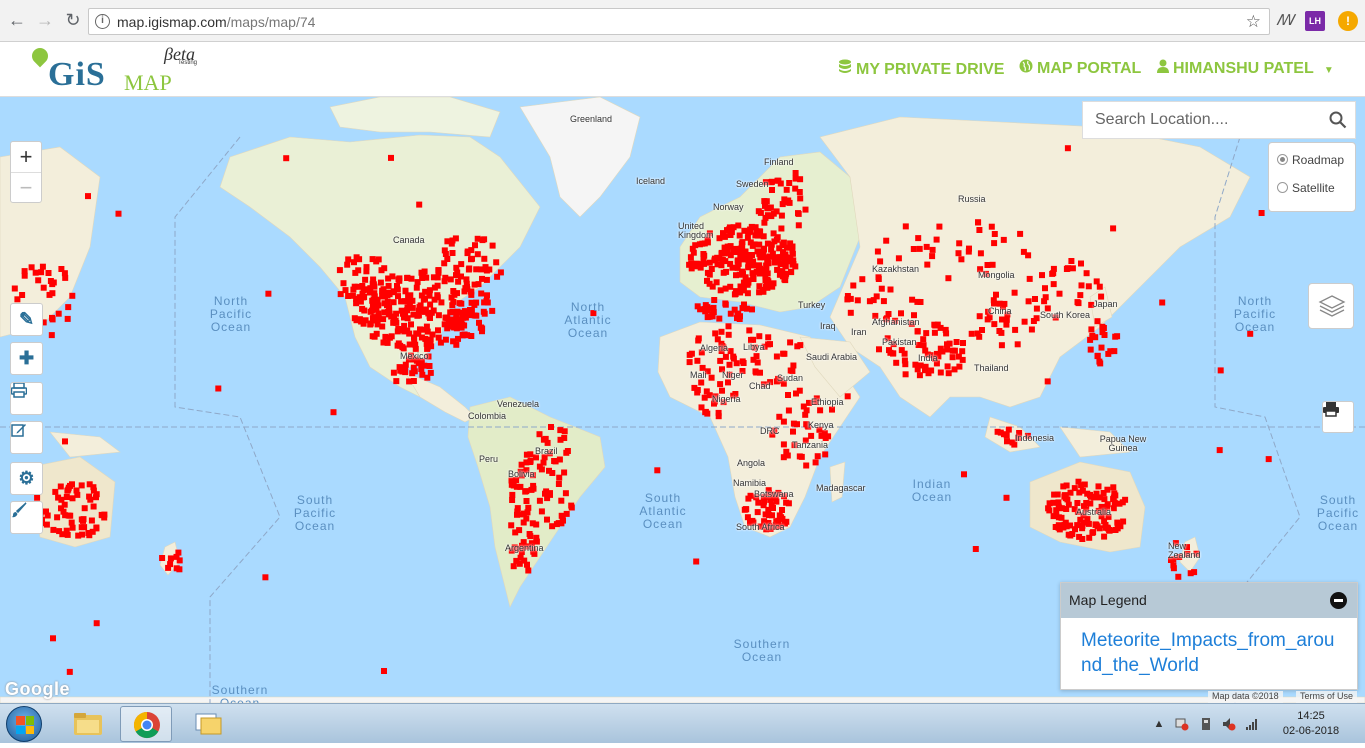 The image size is (1365, 748). What do you see at coordinates (208, 724) in the screenshot?
I see `taskbar-windows` at bounding box center [208, 724].